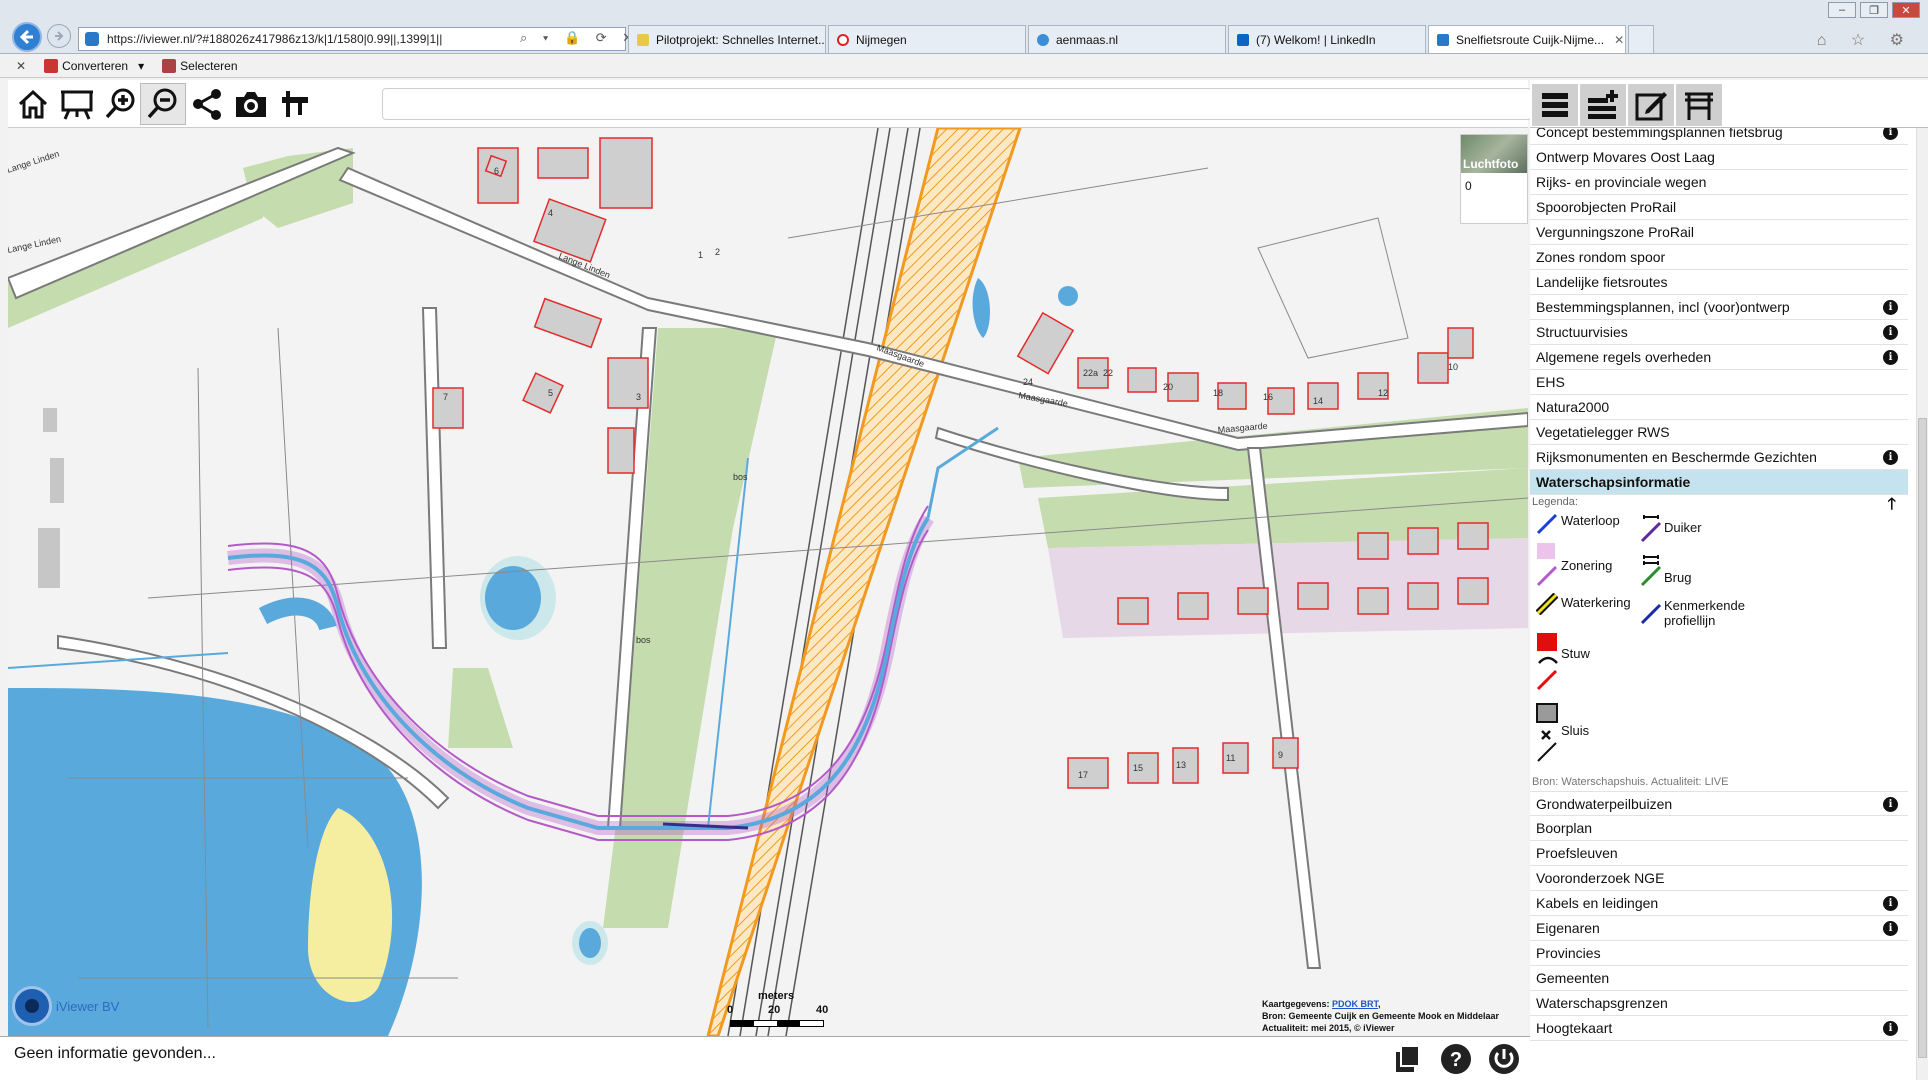 The height and width of the screenshot is (1080, 1928). I want to click on house-number: 24, so click(1028, 382).